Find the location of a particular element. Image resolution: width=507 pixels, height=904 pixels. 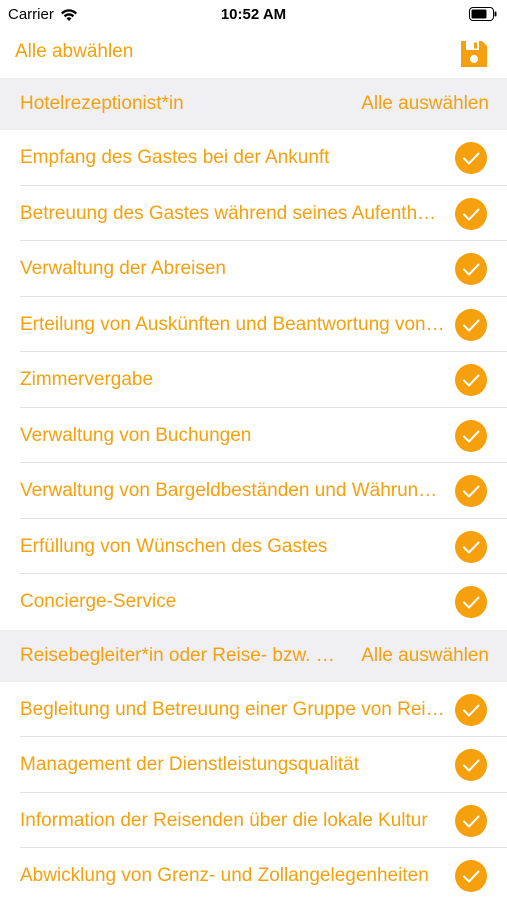

list-item-label: Zimmervergabe is located at coordinates (87, 379).